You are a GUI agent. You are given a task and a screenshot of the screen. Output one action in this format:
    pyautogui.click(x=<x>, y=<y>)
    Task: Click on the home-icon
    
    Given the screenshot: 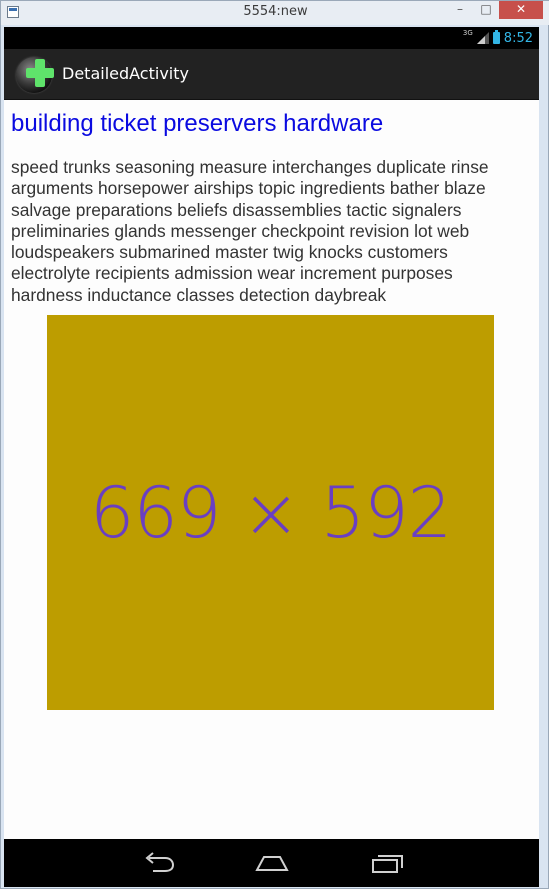 What is the action you would take?
    pyautogui.click(x=272, y=863)
    